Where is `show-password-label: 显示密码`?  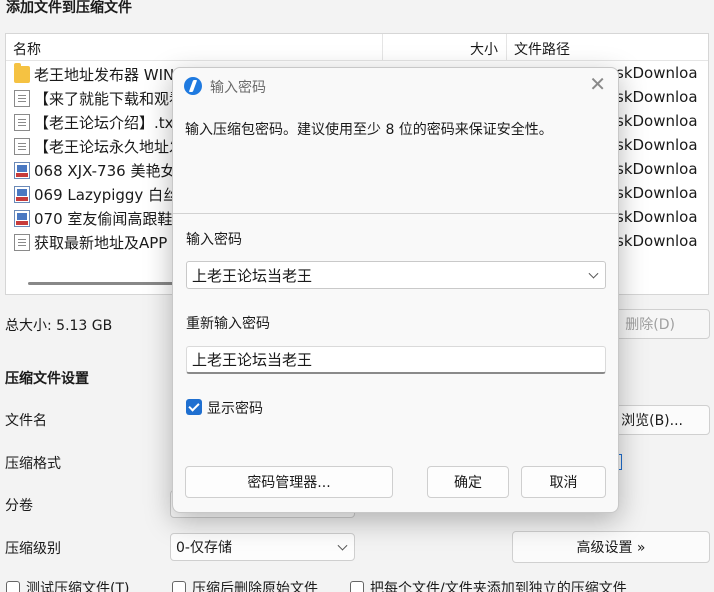
show-password-label: 显示密码 is located at coordinates (235, 409).